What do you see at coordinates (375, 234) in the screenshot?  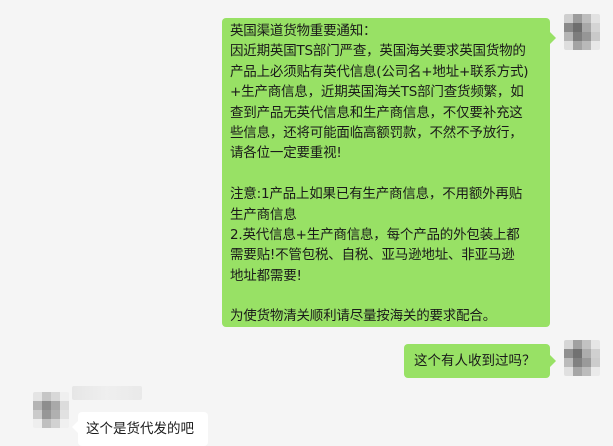 I see `notice-line: 2.英代信息+生产商信息，每个产品的外包装上都` at bounding box center [375, 234].